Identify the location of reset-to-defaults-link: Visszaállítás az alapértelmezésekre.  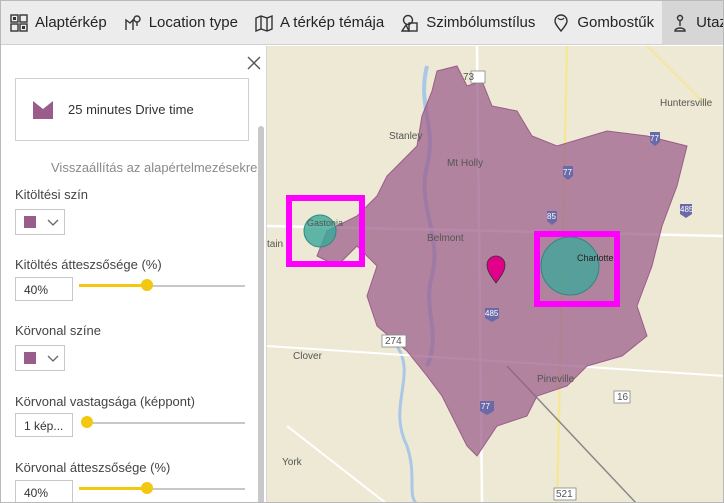
(154, 167).